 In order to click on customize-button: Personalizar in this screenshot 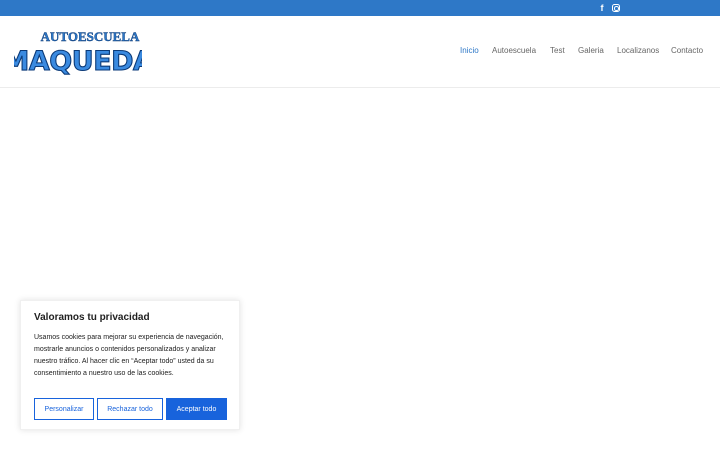, I will do `click(64, 409)`.